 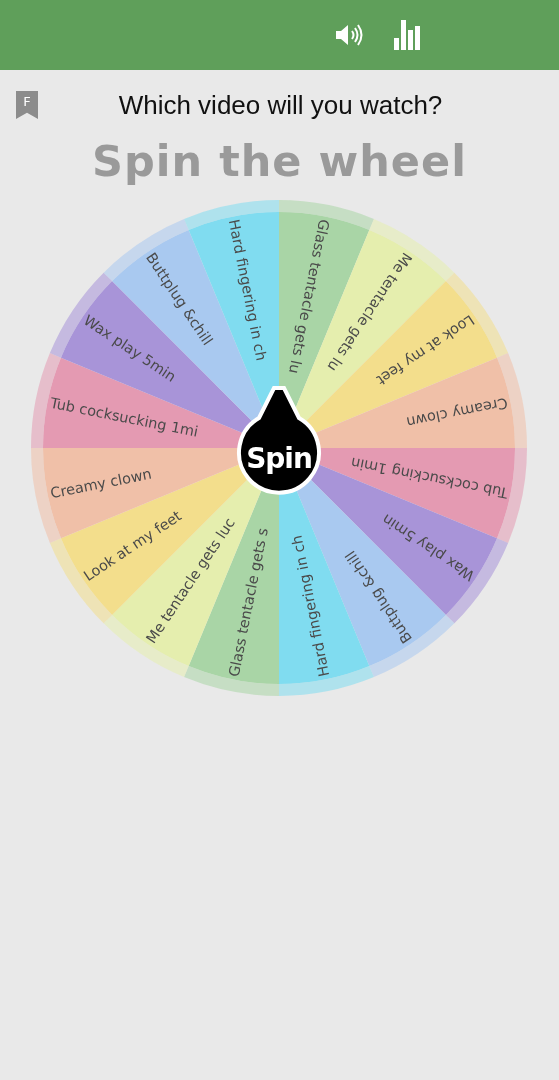 What do you see at coordinates (408, 35) in the screenshot?
I see `signal-bars-icon` at bounding box center [408, 35].